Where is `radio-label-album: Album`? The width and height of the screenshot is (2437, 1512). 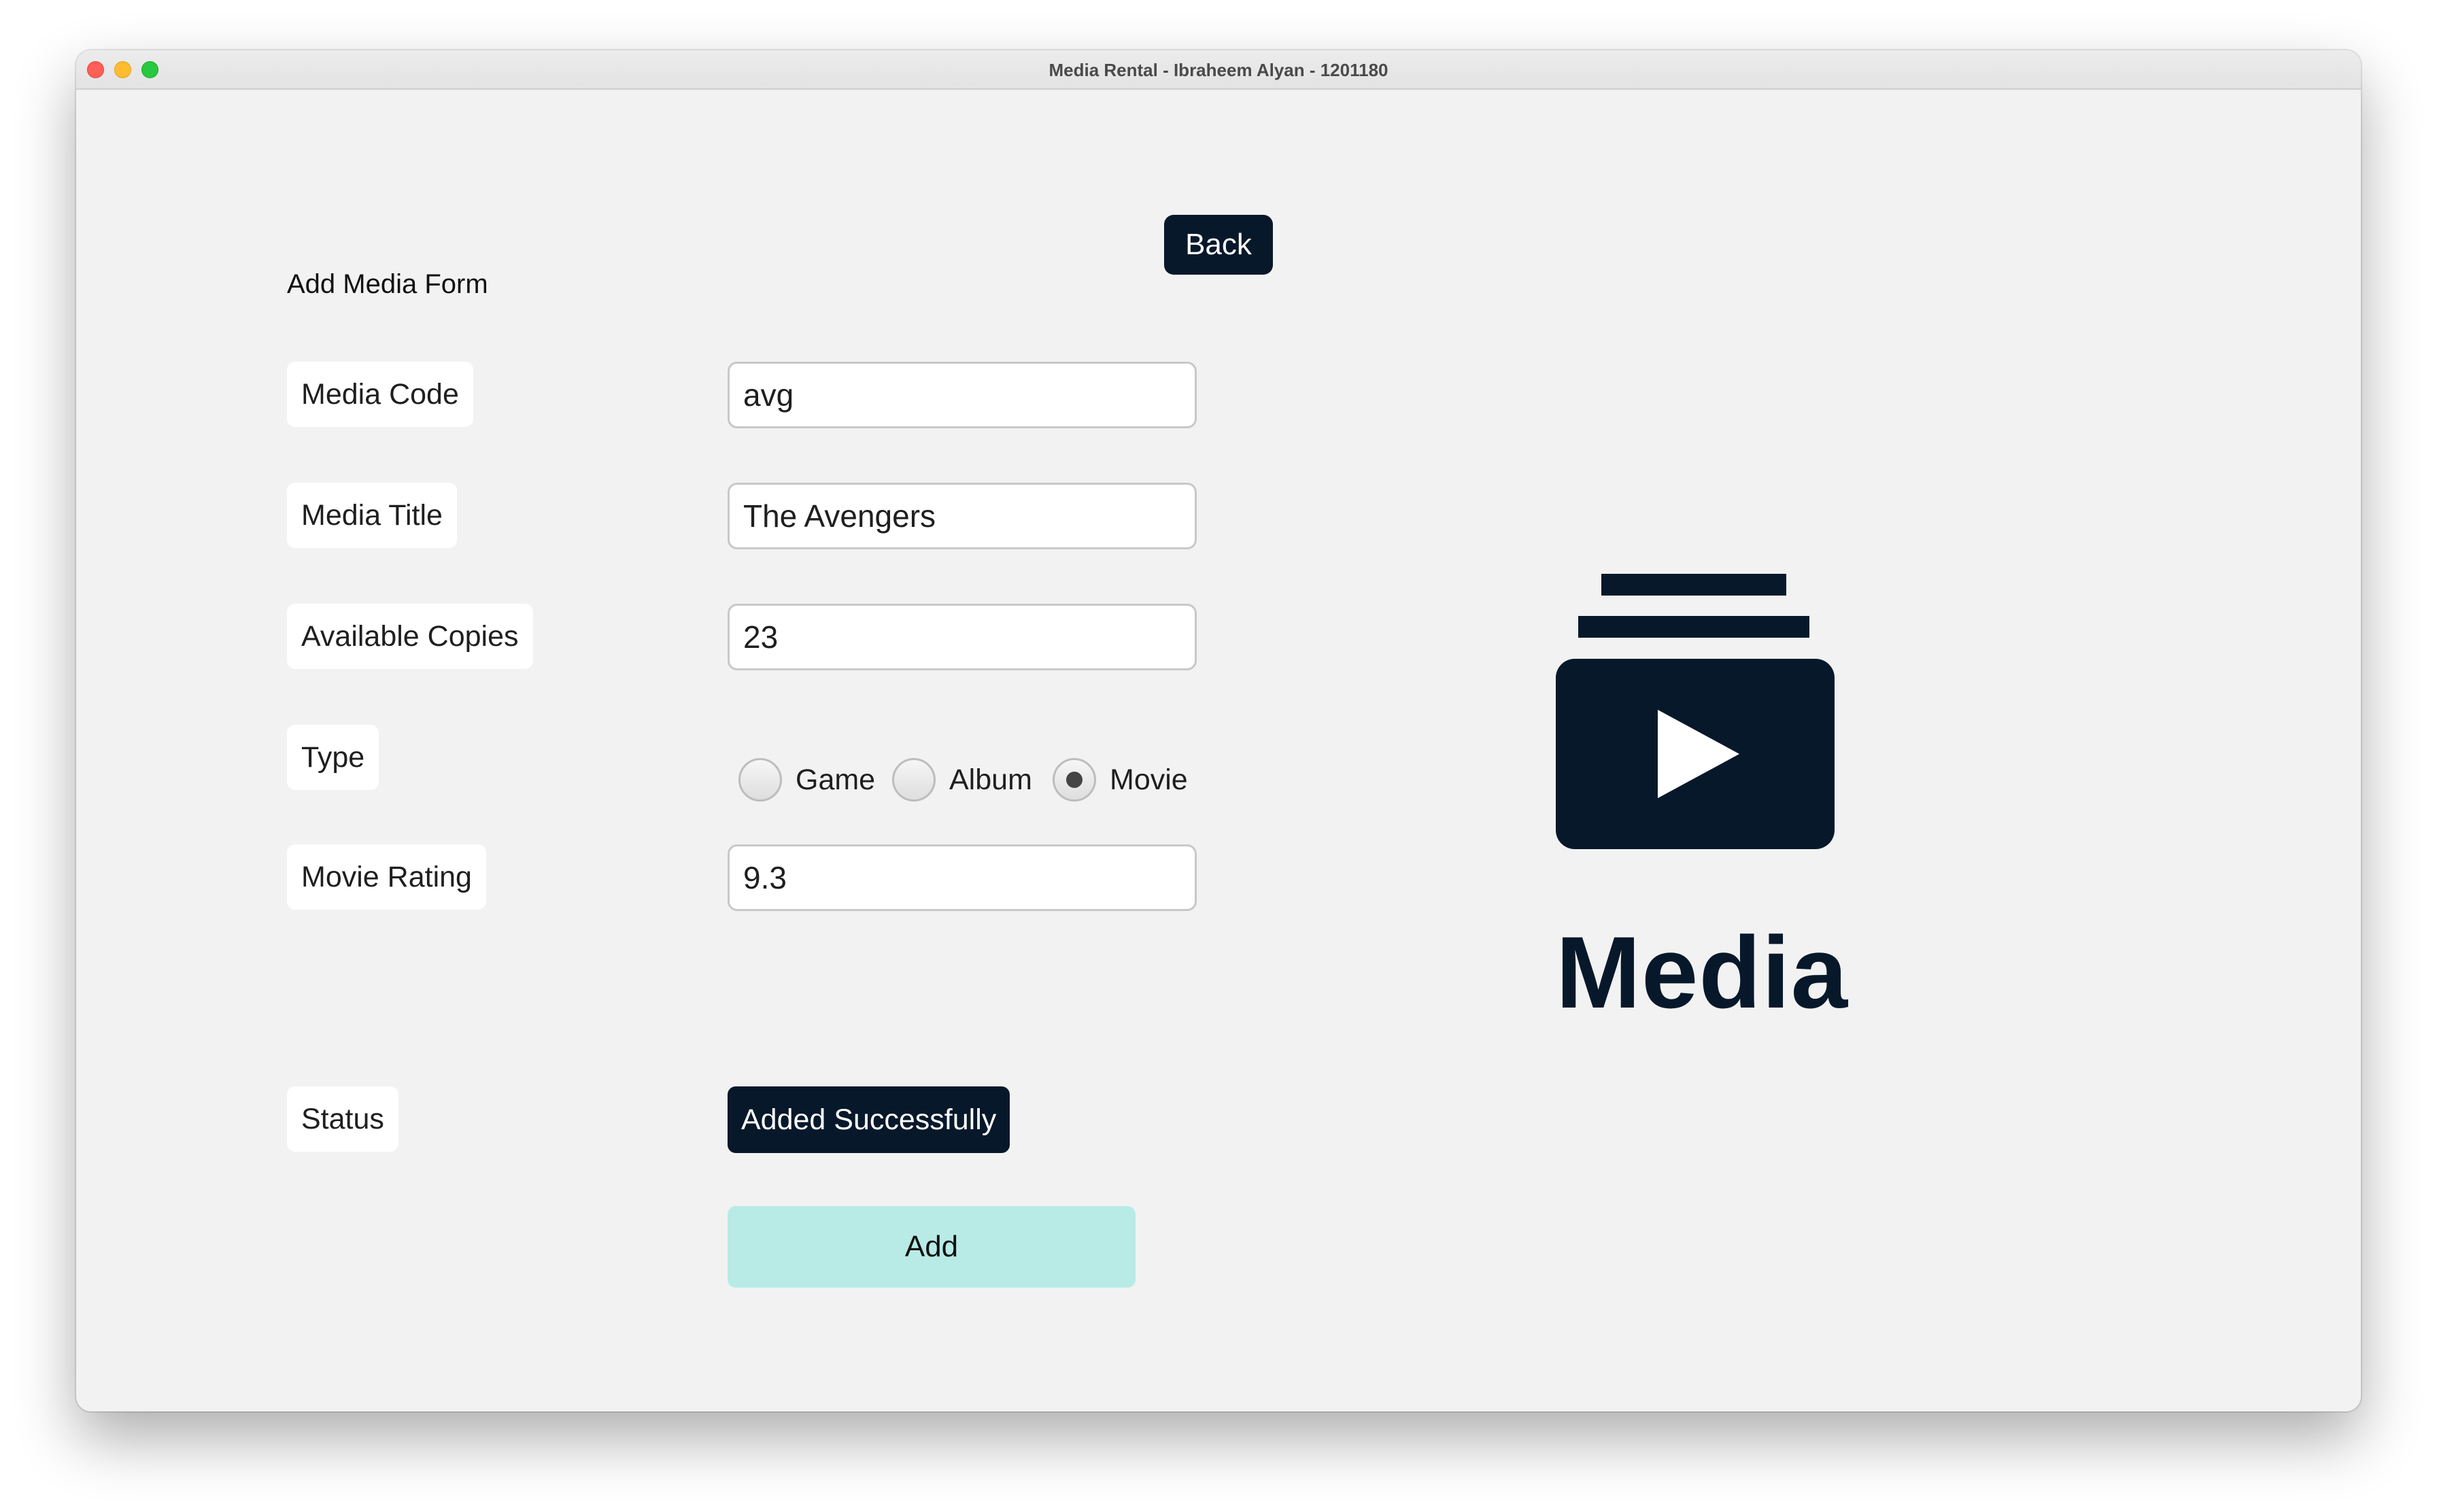
radio-label-album: Album is located at coordinates (990, 779).